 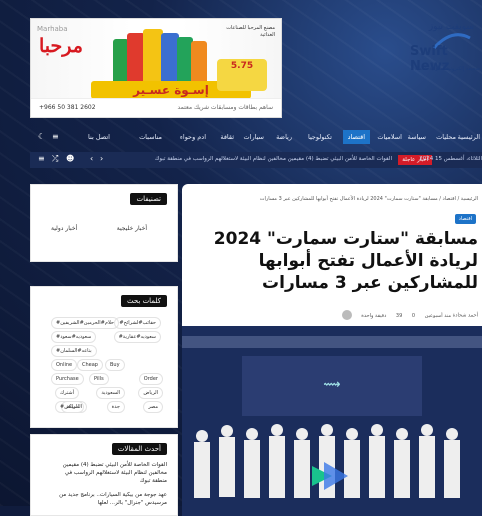 I want to click on category-international: أخبار دولية, so click(x=64, y=228).